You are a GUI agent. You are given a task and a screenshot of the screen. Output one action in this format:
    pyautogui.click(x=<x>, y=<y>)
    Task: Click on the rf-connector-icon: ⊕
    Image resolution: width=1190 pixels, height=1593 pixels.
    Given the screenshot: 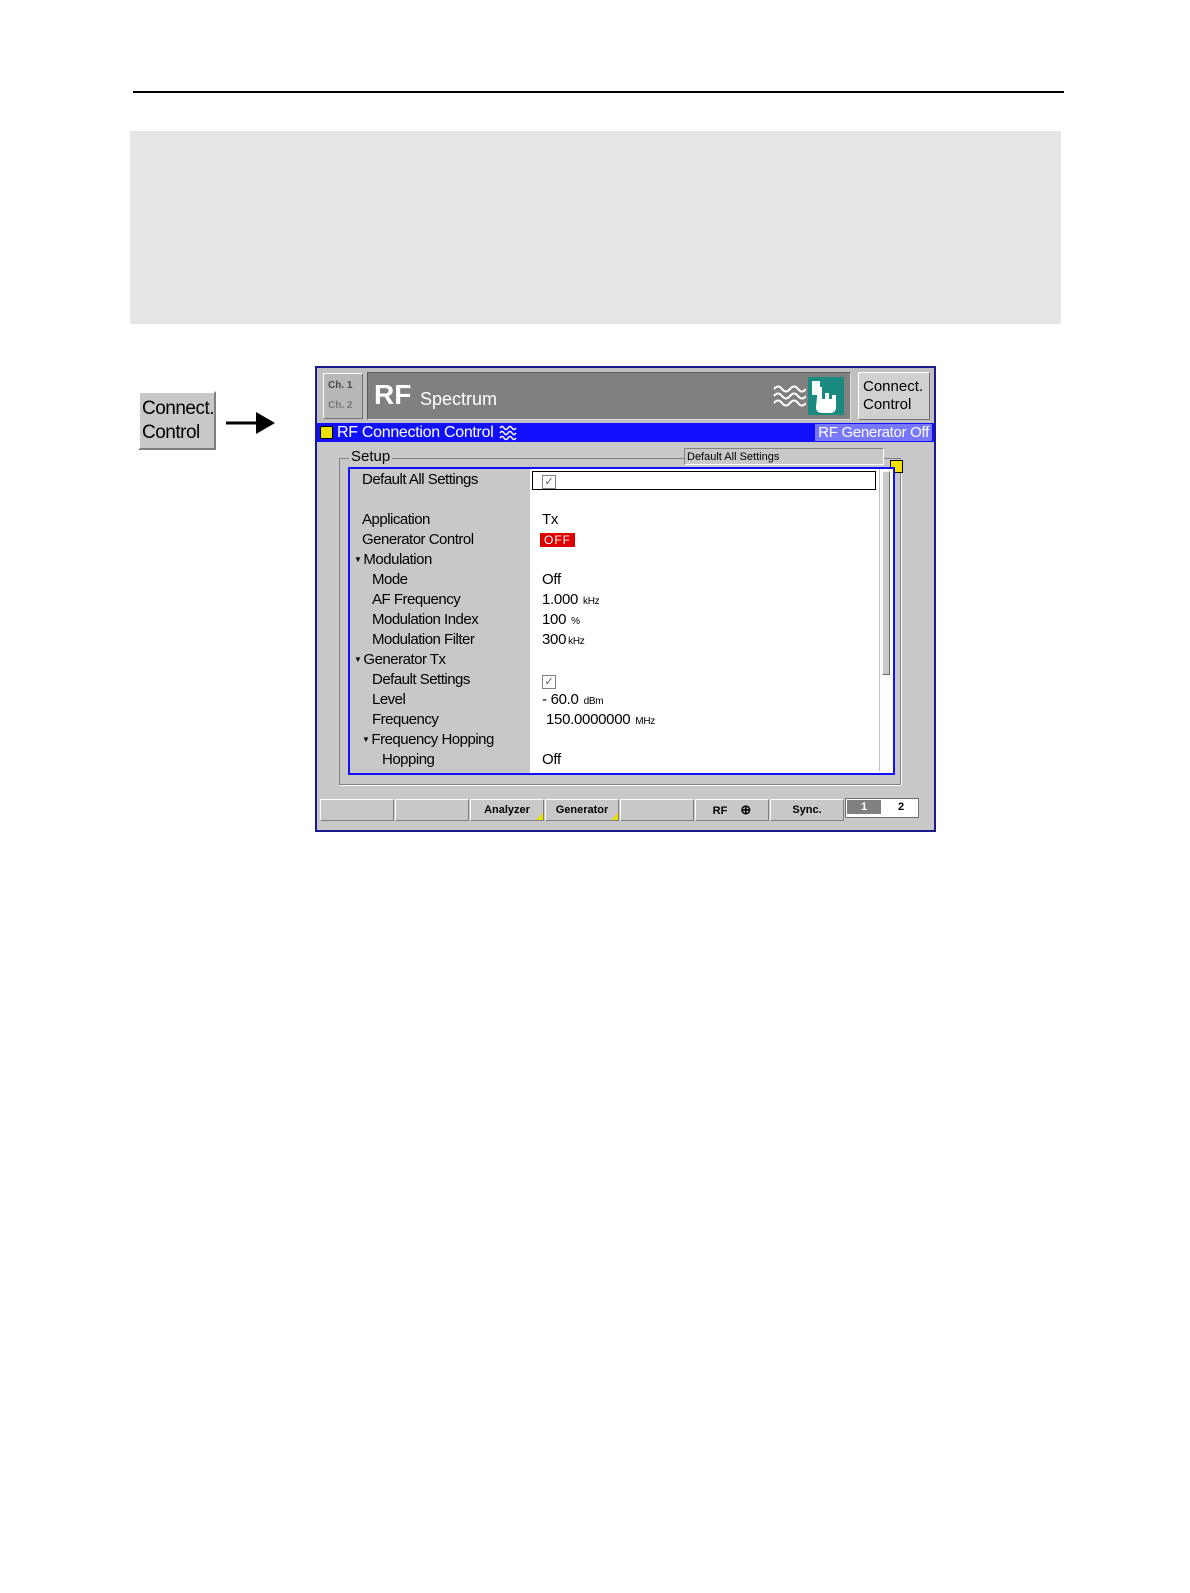 What is the action you would take?
    pyautogui.click(x=746, y=809)
    